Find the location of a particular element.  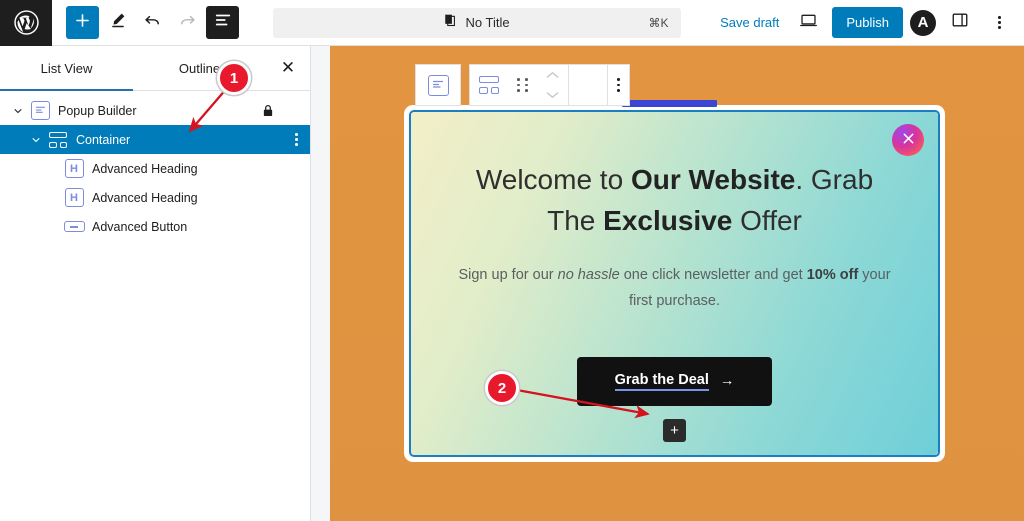

top-bar-actions: Save draft Publish A is located at coordinates (869, 22).